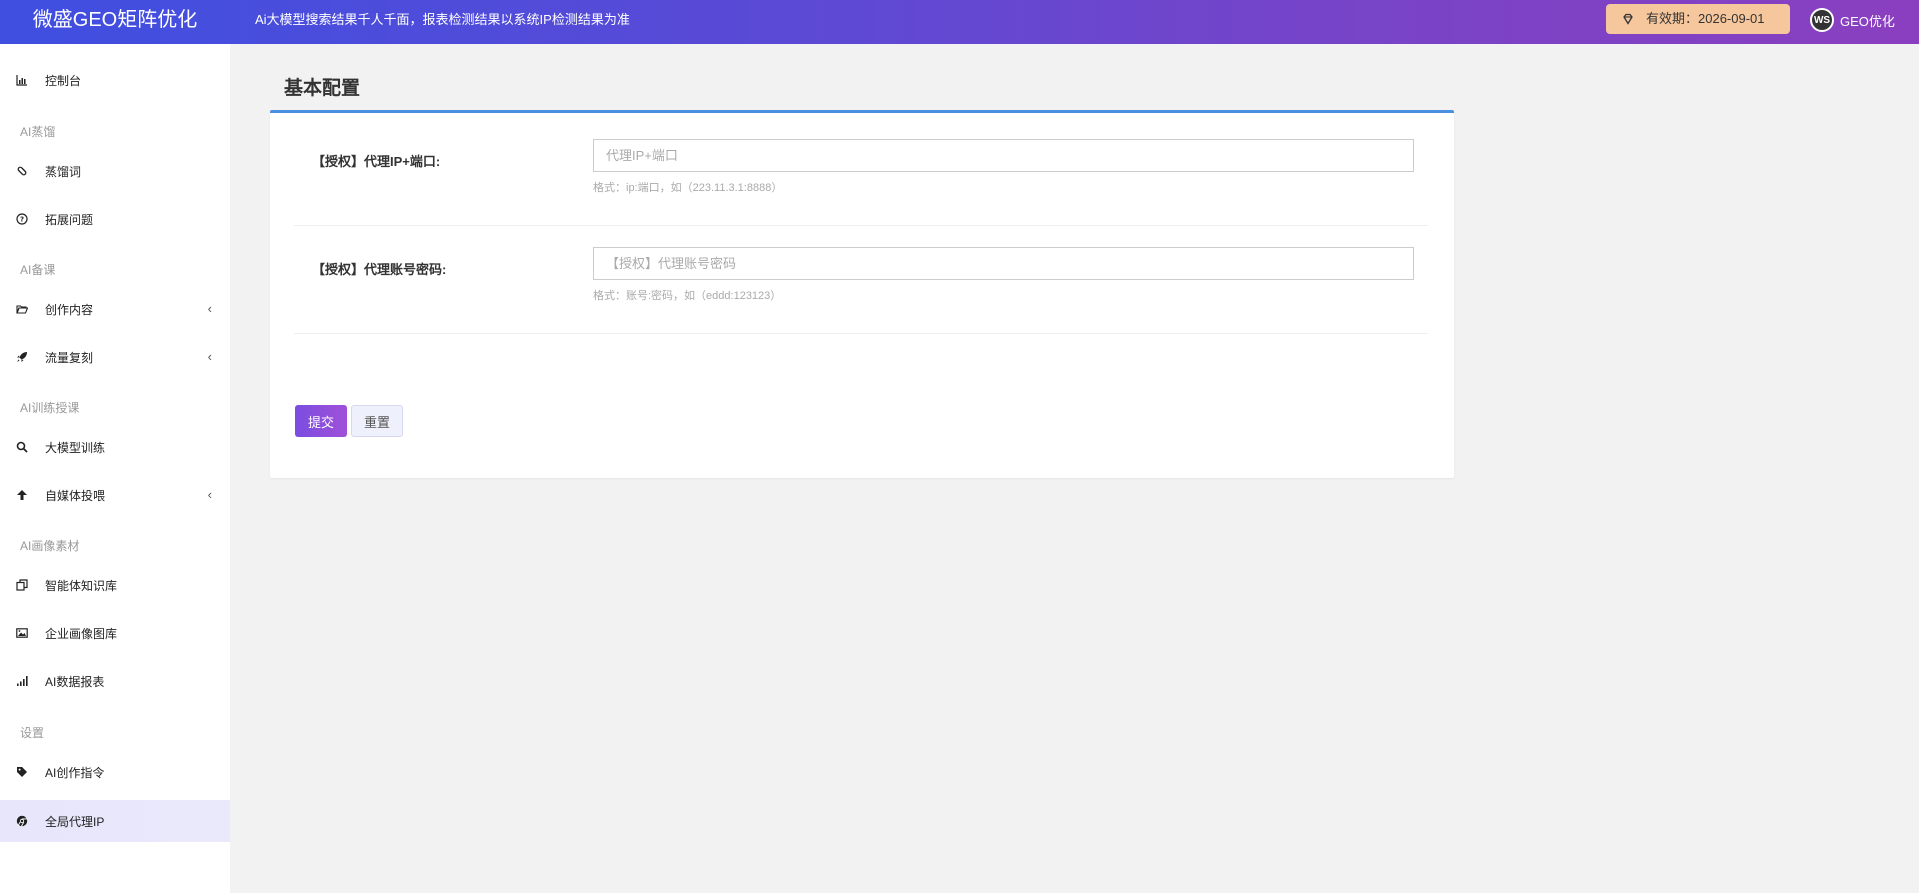  What do you see at coordinates (75, 447) in the screenshot?
I see `sidebar-item-label: 大模型训练` at bounding box center [75, 447].